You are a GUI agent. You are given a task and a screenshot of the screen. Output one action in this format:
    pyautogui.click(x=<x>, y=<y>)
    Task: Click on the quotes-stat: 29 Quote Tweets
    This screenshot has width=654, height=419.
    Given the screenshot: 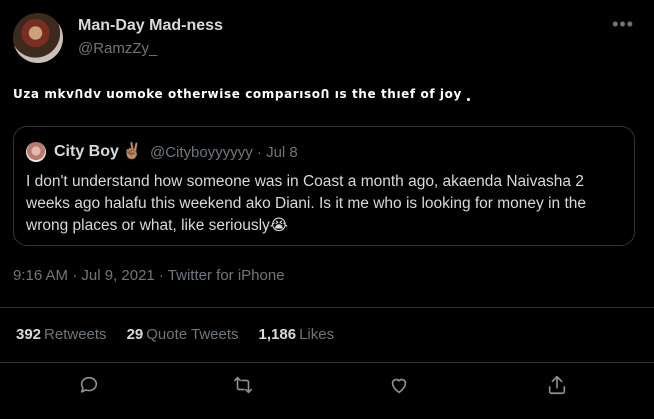 What is the action you would take?
    pyautogui.click(x=183, y=334)
    